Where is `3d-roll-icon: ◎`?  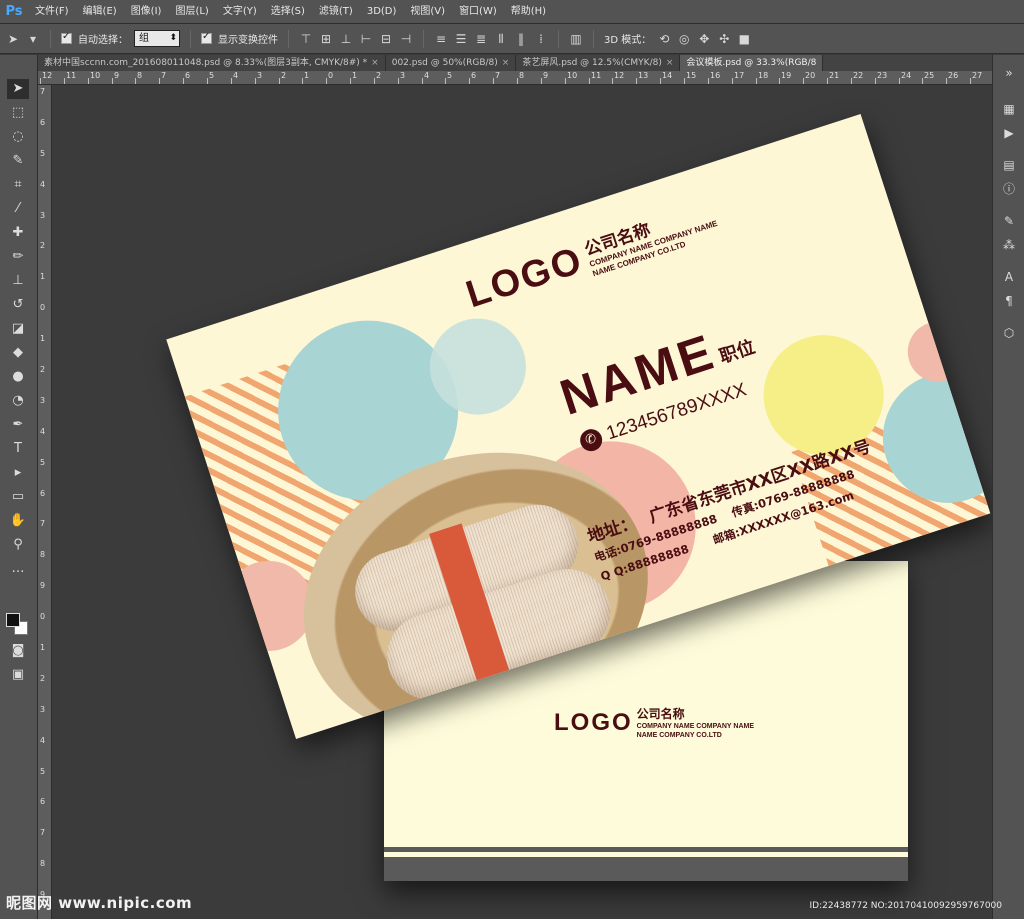
3d-roll-icon: ◎ is located at coordinates (684, 39).